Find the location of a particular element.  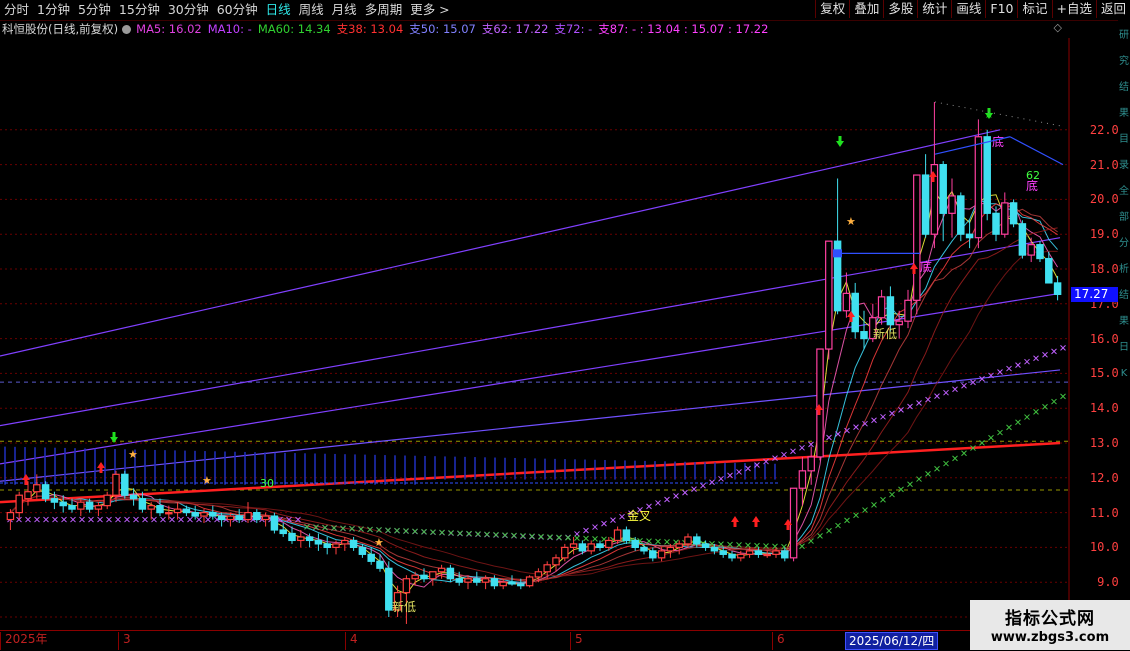

tab-30min: 30分钟 is located at coordinates (188, 10).